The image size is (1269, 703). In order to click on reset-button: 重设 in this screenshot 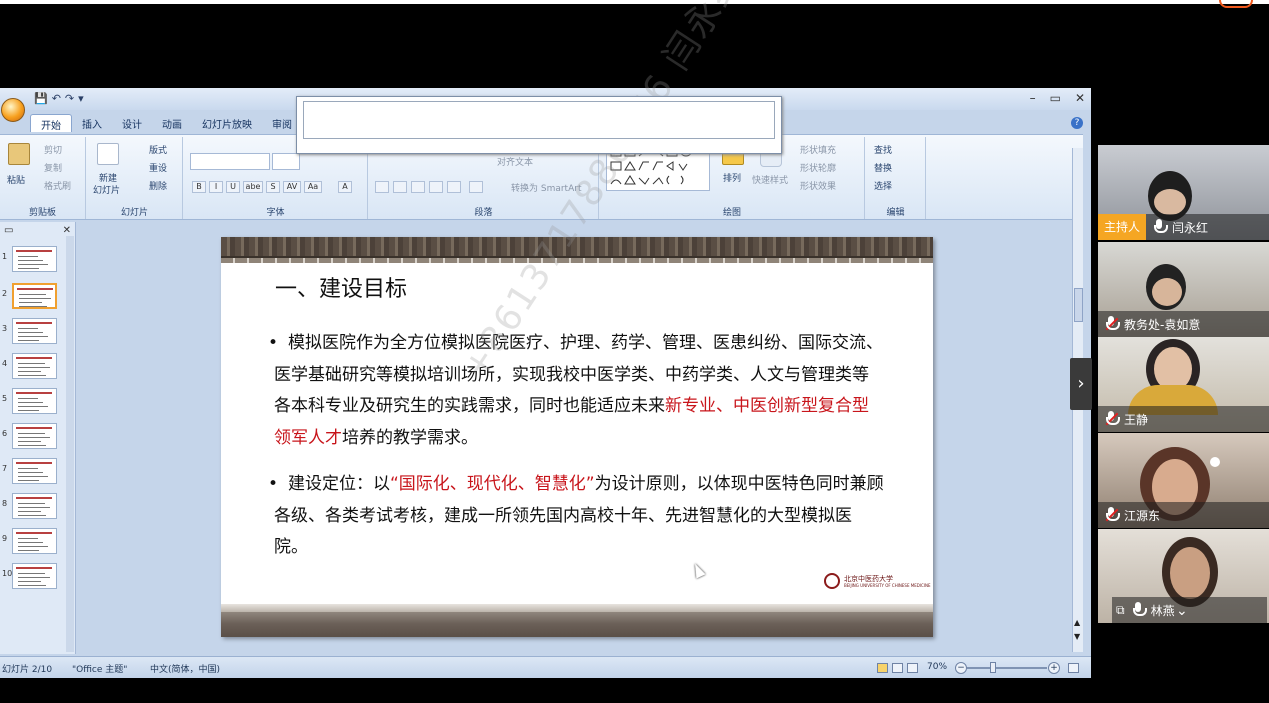, I will do `click(158, 167)`.